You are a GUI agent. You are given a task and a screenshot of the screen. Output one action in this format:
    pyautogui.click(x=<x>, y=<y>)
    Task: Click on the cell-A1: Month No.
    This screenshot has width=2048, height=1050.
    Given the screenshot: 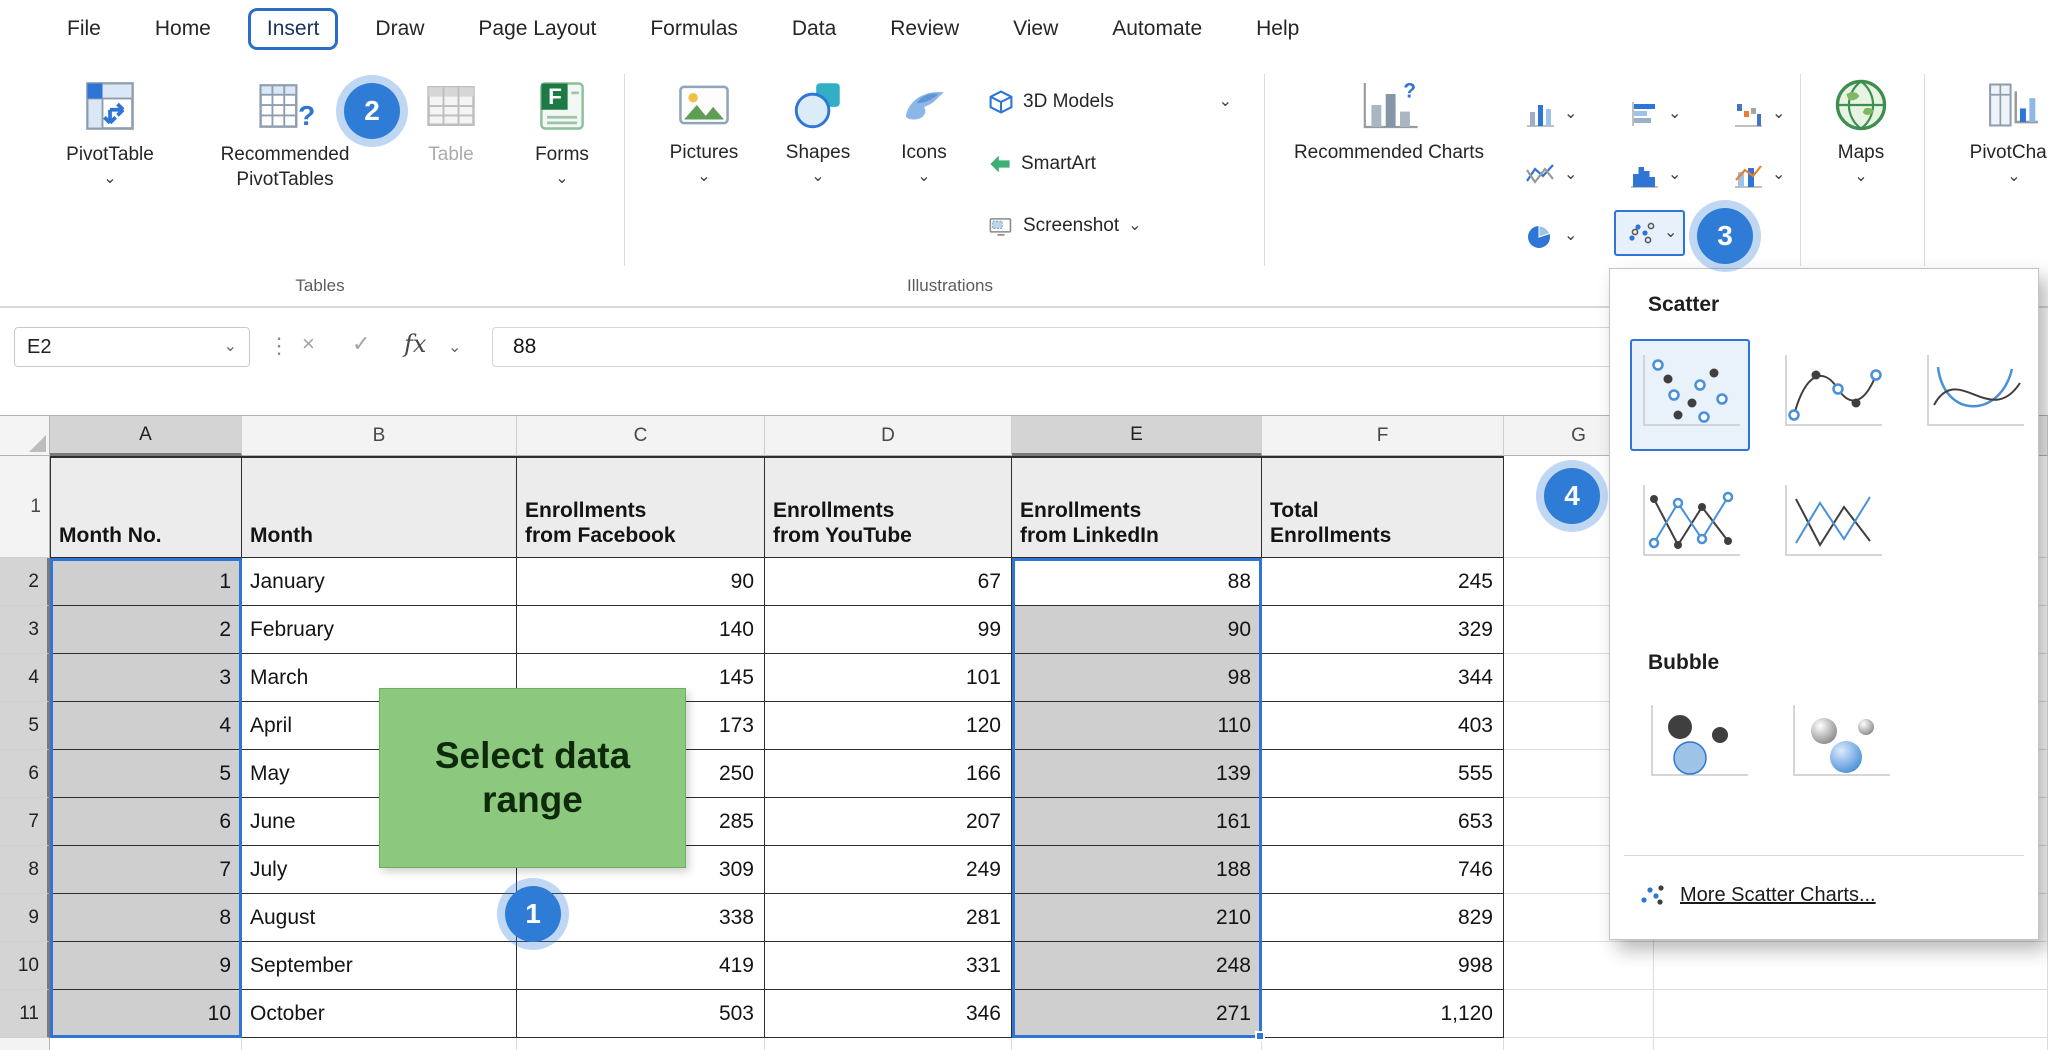 What is the action you would take?
    pyautogui.click(x=146, y=507)
    